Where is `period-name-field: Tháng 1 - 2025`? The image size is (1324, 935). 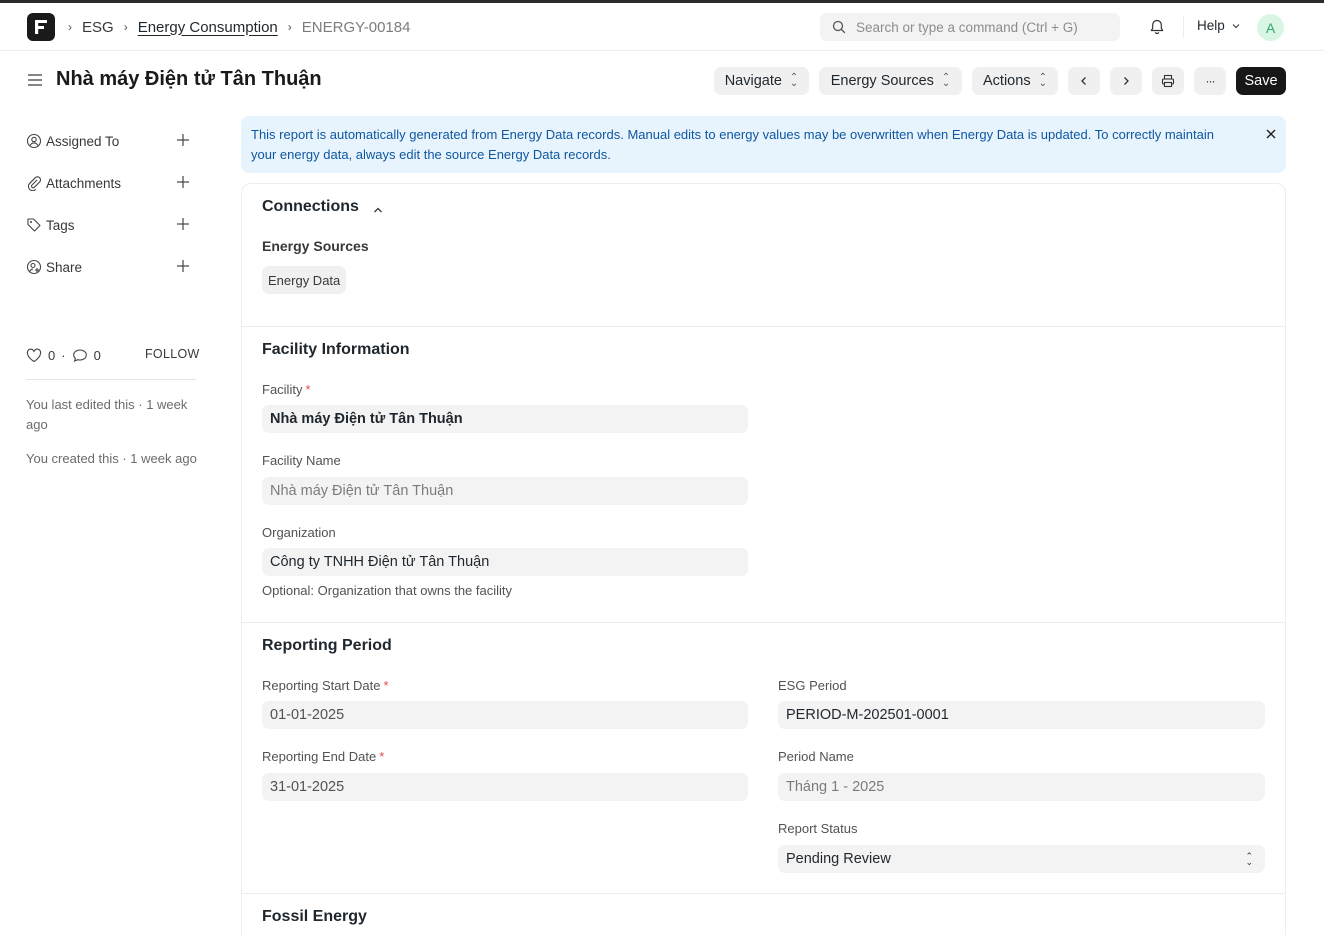
period-name-field: Tháng 1 - 2025 is located at coordinates (1021, 787).